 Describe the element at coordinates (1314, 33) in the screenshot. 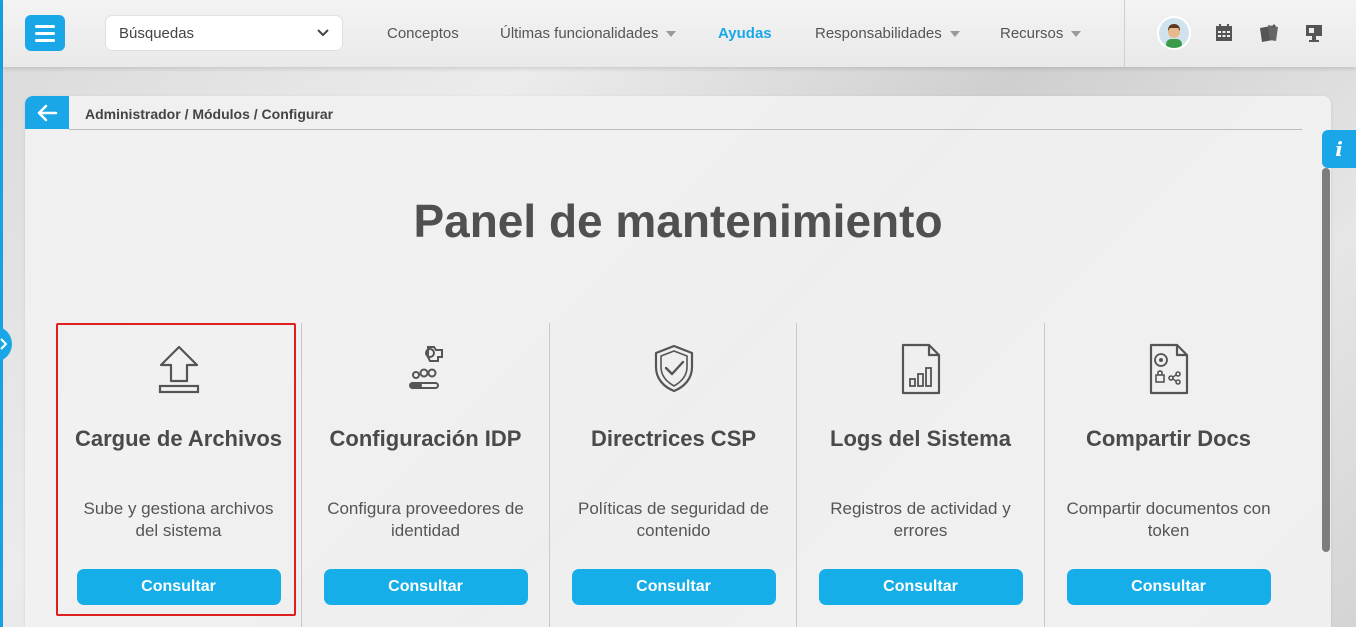

I see `monitor-icon` at that location.